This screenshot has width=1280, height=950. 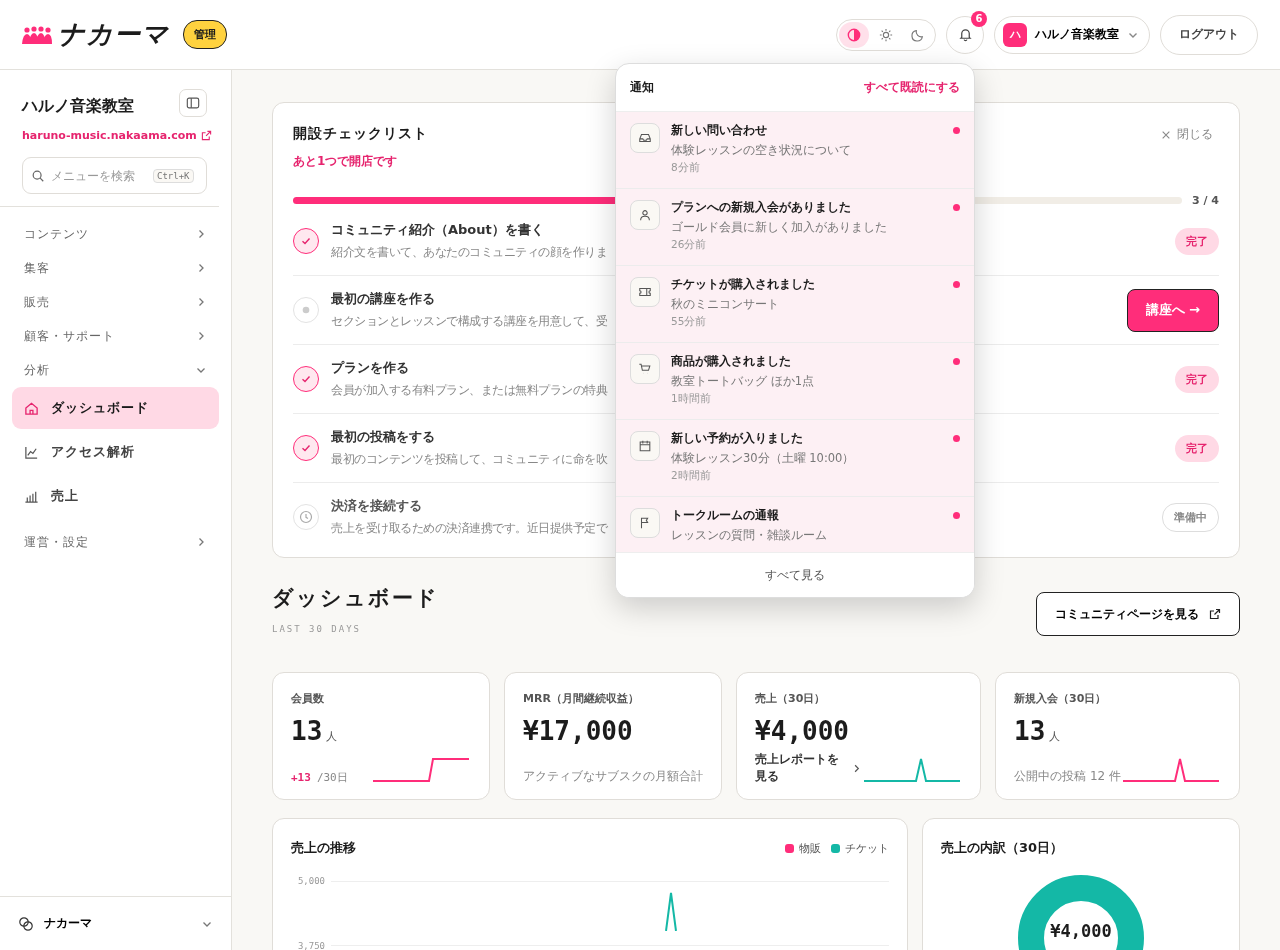 What do you see at coordinates (346, 161) in the screenshot?
I see `checklist-status: あと1つで開店です` at bounding box center [346, 161].